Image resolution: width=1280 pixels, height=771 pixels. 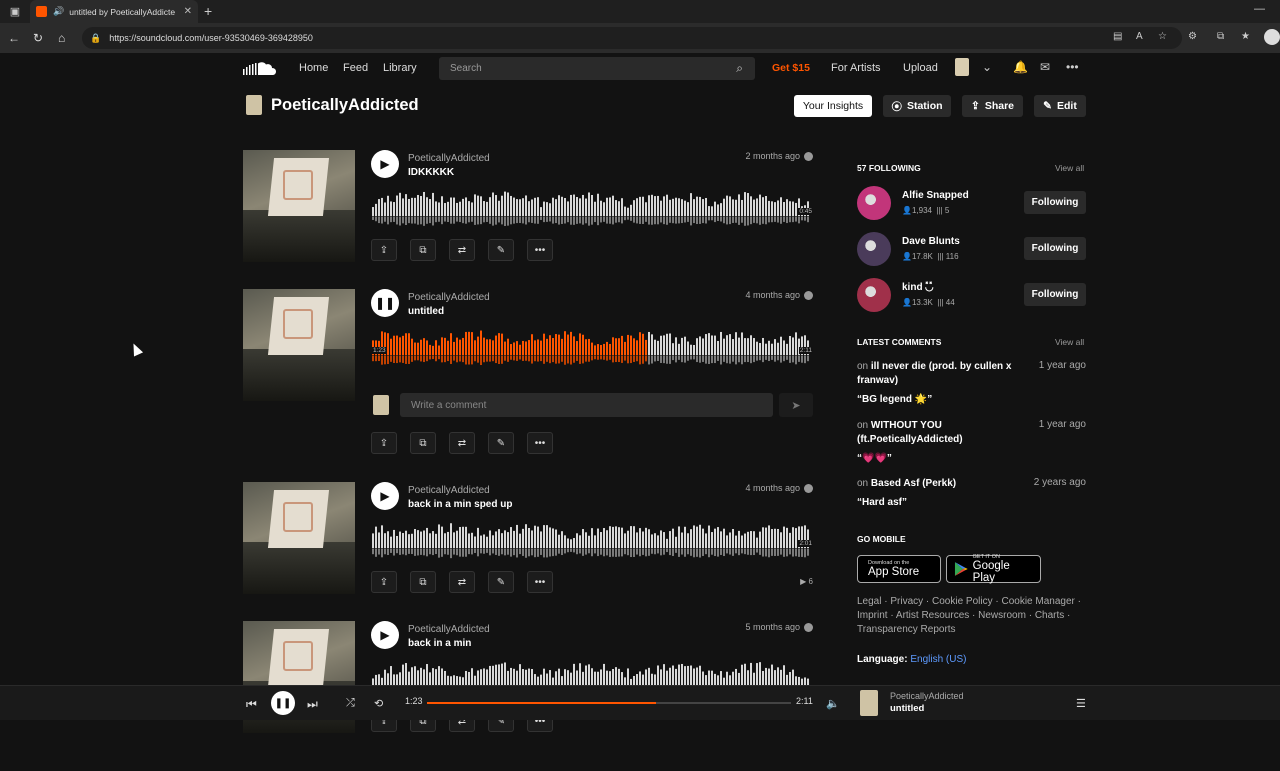 What do you see at coordinates (1245, 36) in the screenshot?
I see `collections-icon: ★` at bounding box center [1245, 36].